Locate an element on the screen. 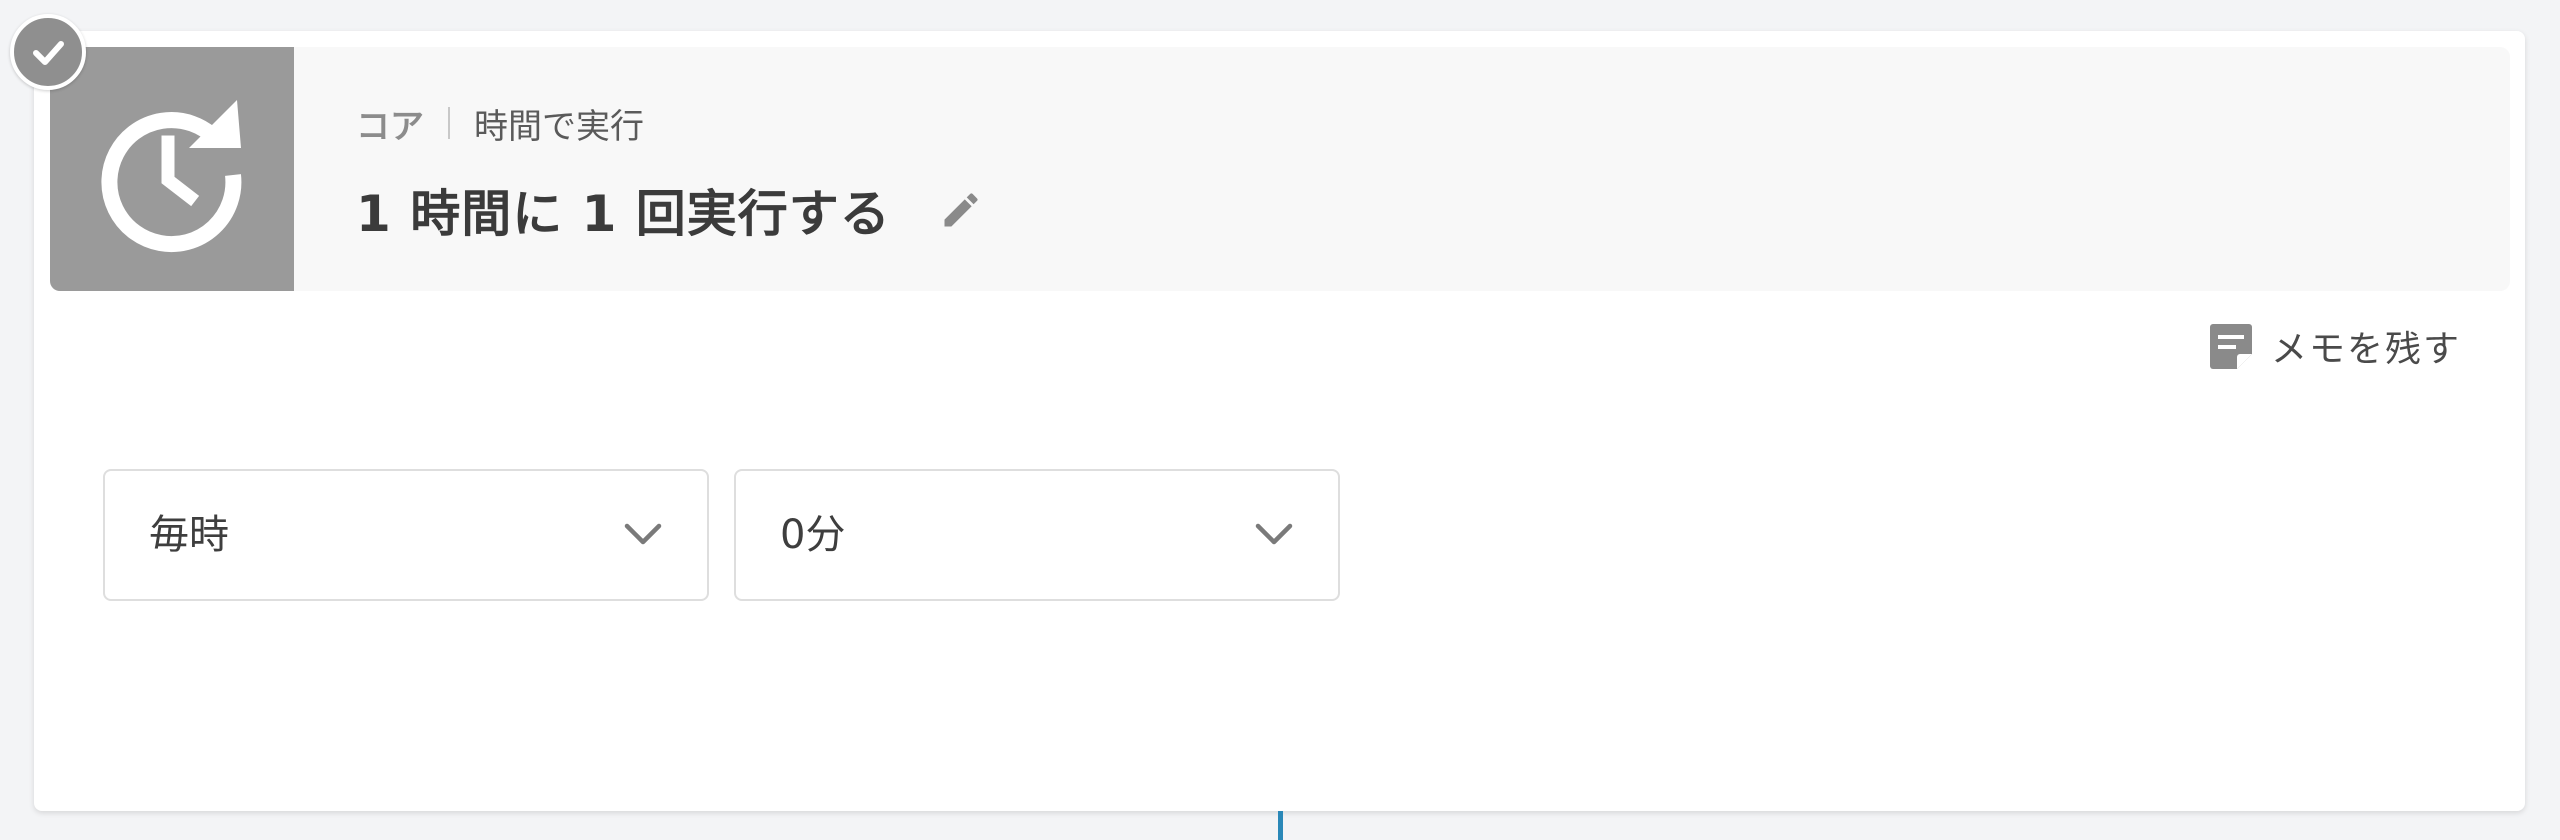 Image resolution: width=2560 pixels, height=840 pixels. memo-label: メモを残す is located at coordinates (2365, 349).